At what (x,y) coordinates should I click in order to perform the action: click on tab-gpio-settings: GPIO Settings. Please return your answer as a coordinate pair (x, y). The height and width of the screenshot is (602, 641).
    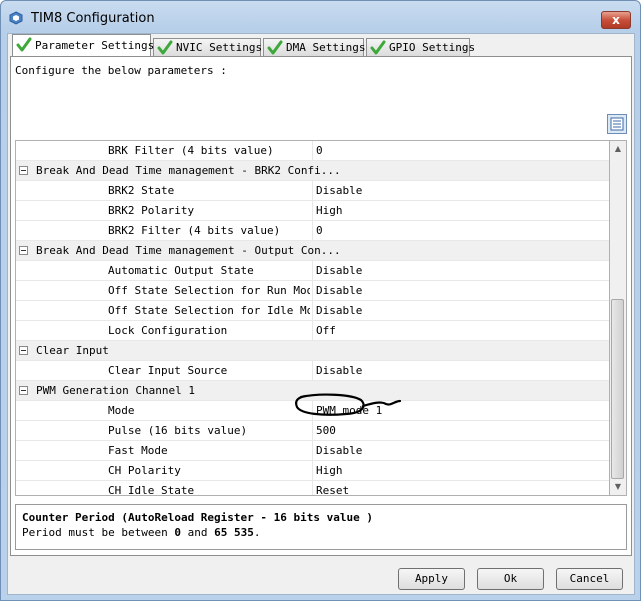
    Looking at the image, I should click on (420, 47).